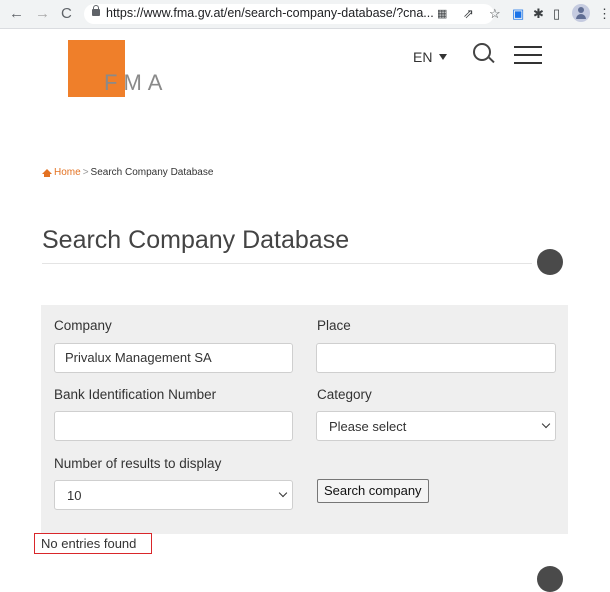  Describe the element at coordinates (83, 325) in the screenshot. I see `company-label: Company` at that location.